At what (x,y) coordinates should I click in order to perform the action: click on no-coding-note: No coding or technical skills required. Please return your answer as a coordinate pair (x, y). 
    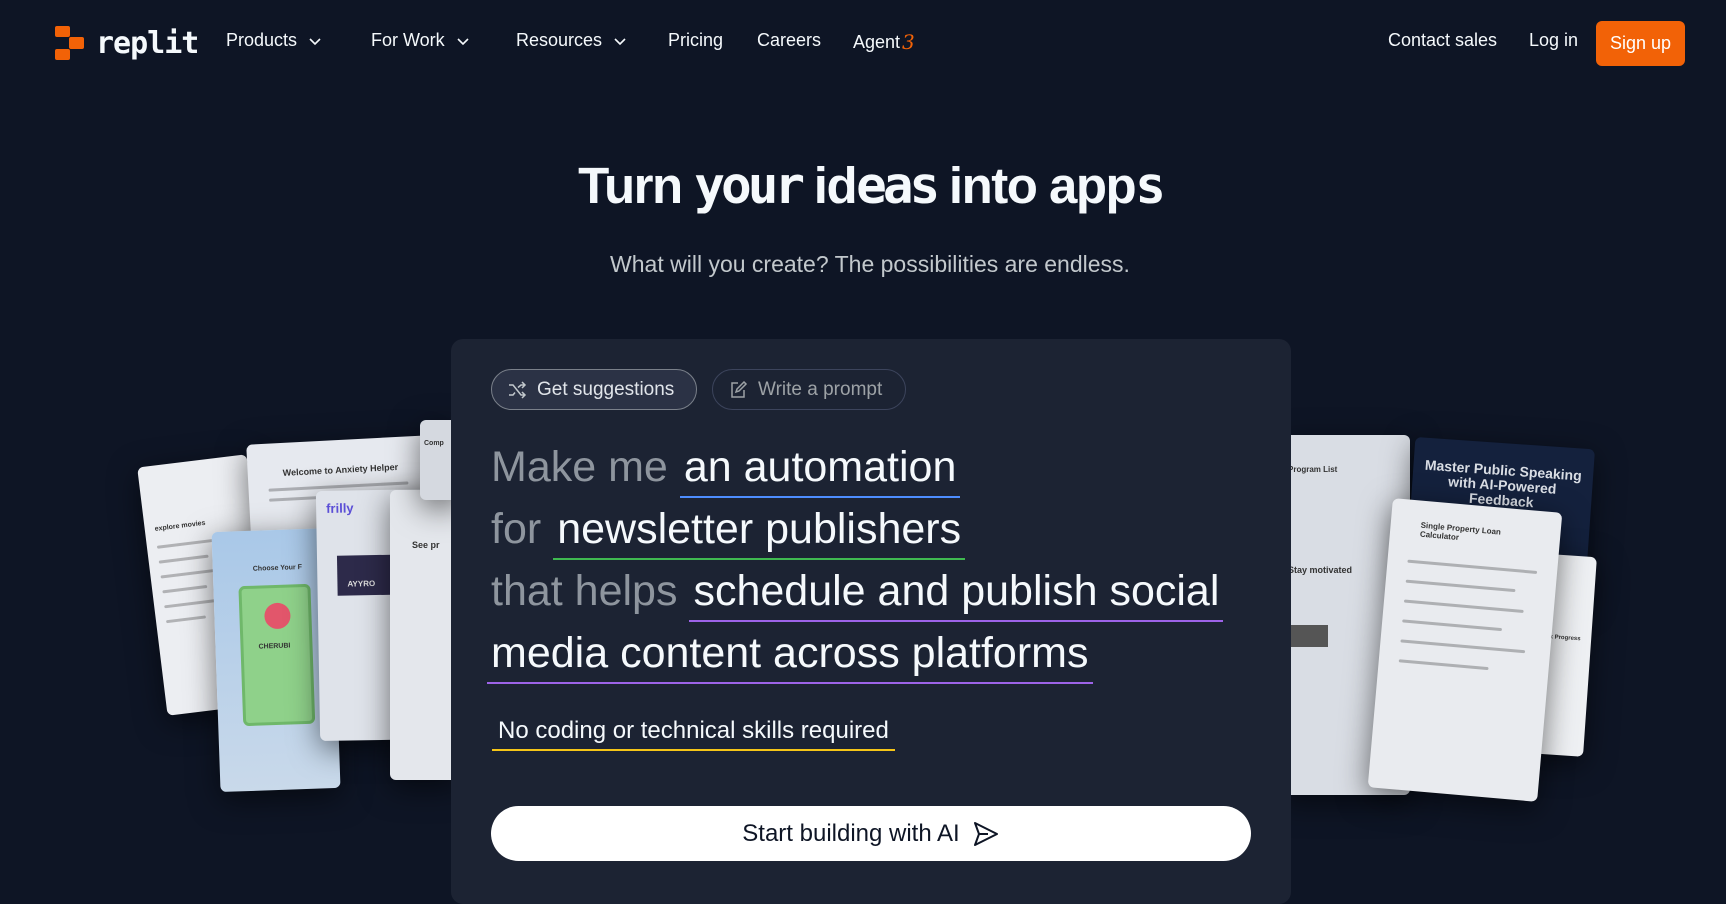
    Looking at the image, I should click on (693, 734).